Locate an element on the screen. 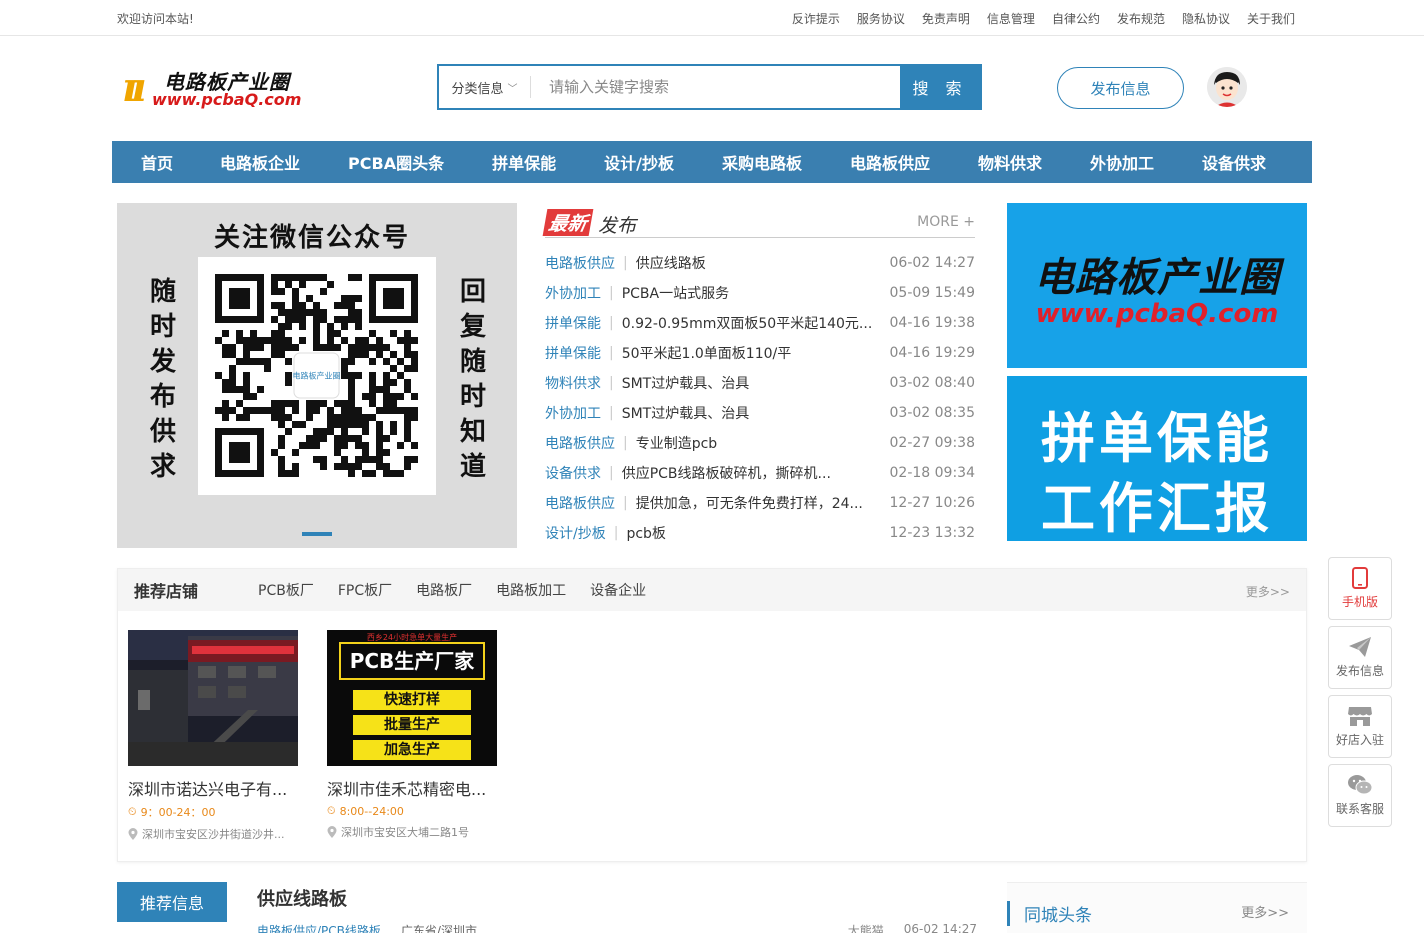  list-item: 电路板供应 | 专业制造pcb 02-27 09:38 is located at coordinates (760, 443).